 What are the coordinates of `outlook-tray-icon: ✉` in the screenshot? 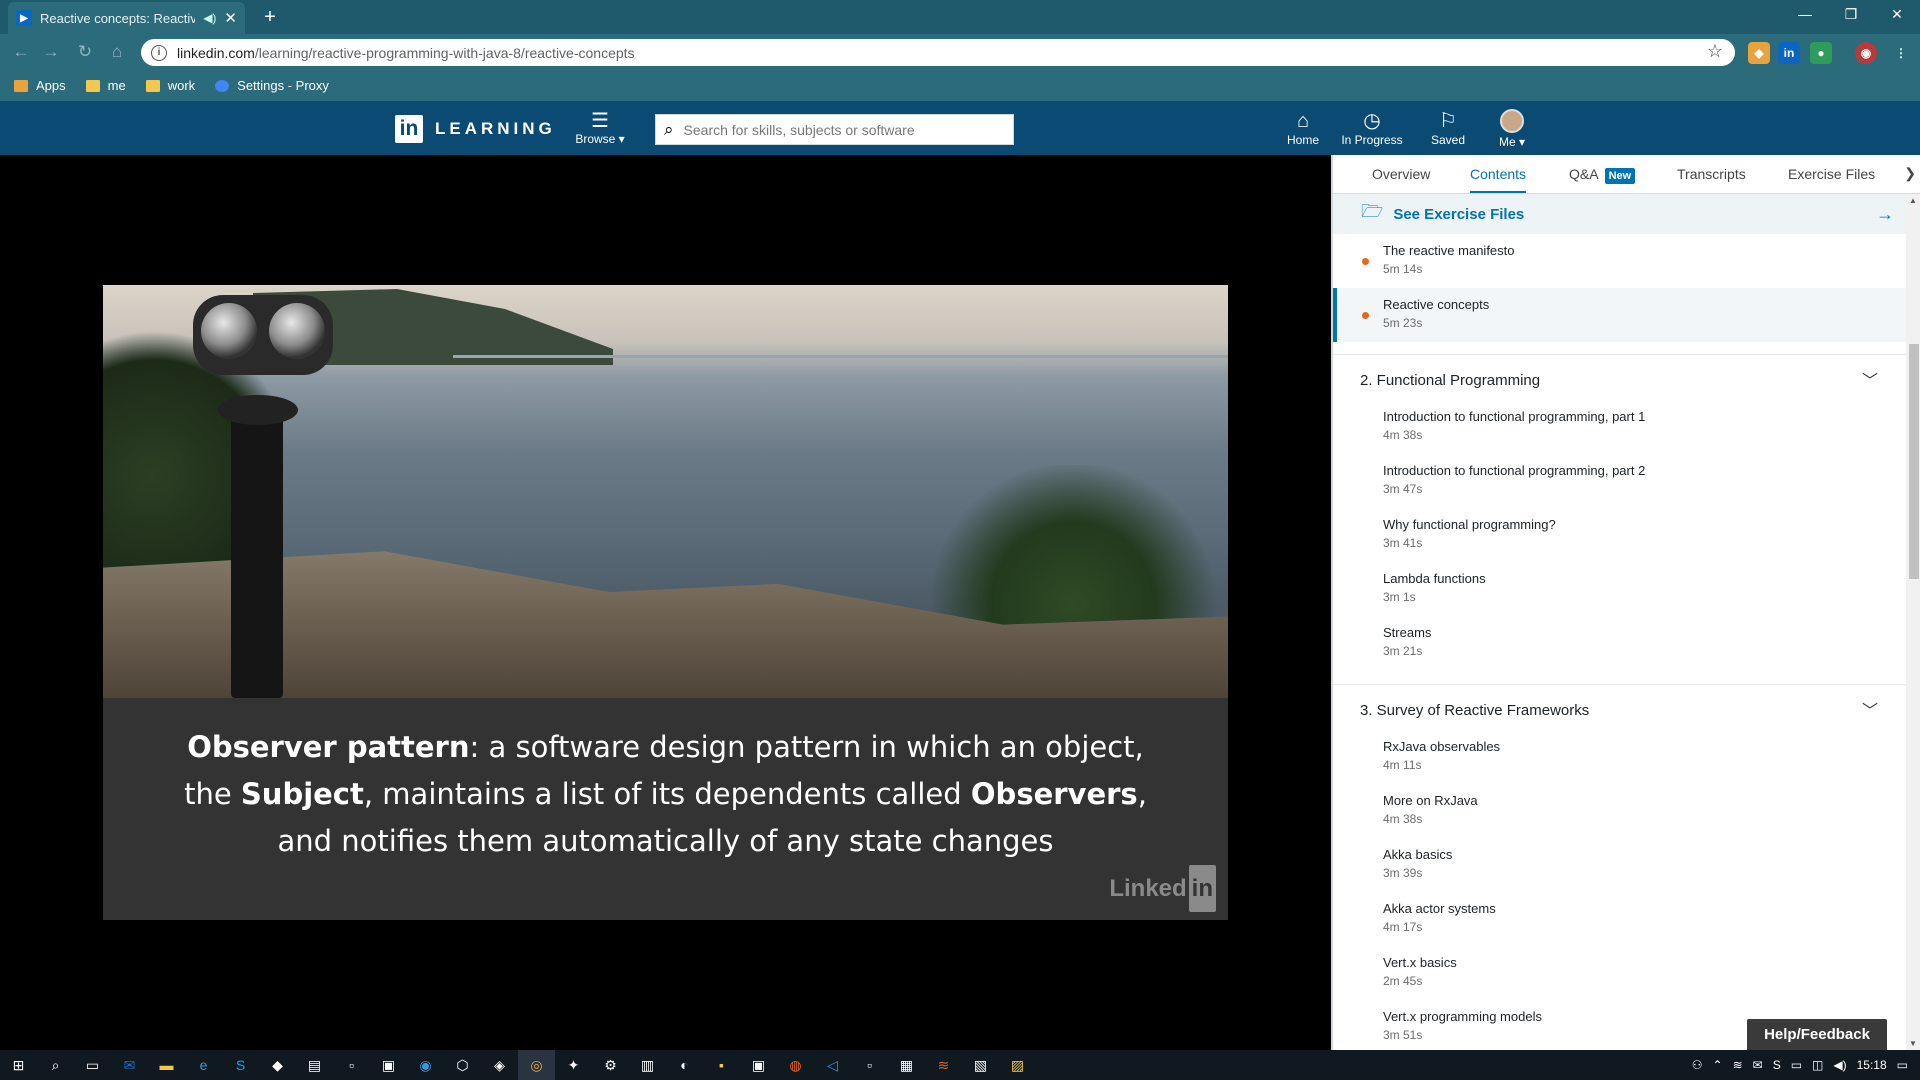 It's located at (1758, 1065).